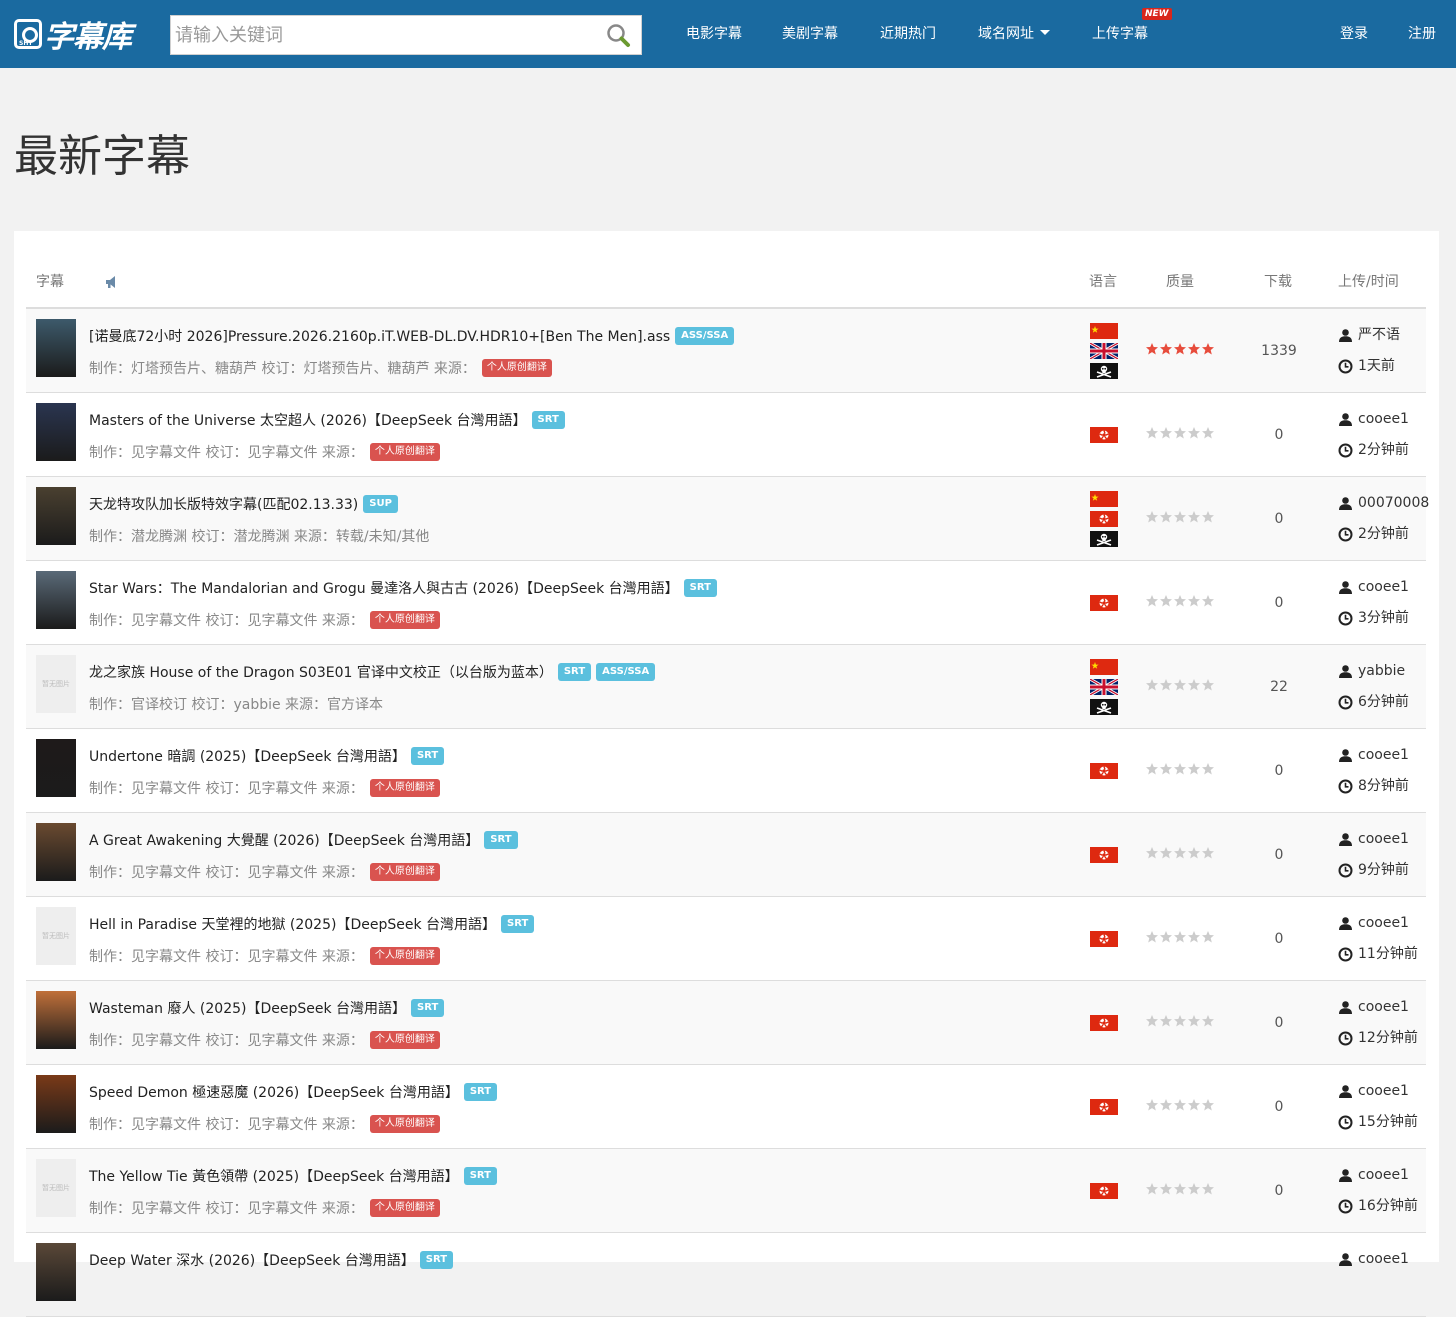 The image size is (1456, 1317). Describe the element at coordinates (1381, 671) in the screenshot. I see `uploader-name-link: yabbie` at that location.